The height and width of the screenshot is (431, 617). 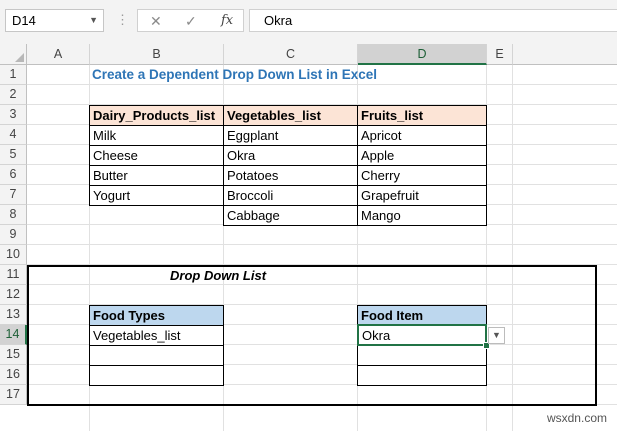 I want to click on name-box-value: D14, so click(x=24, y=20).